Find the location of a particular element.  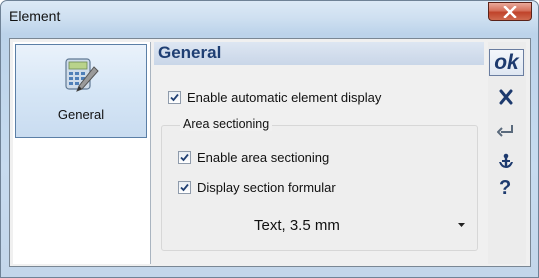

nav-item-general: General is located at coordinates (81, 91).